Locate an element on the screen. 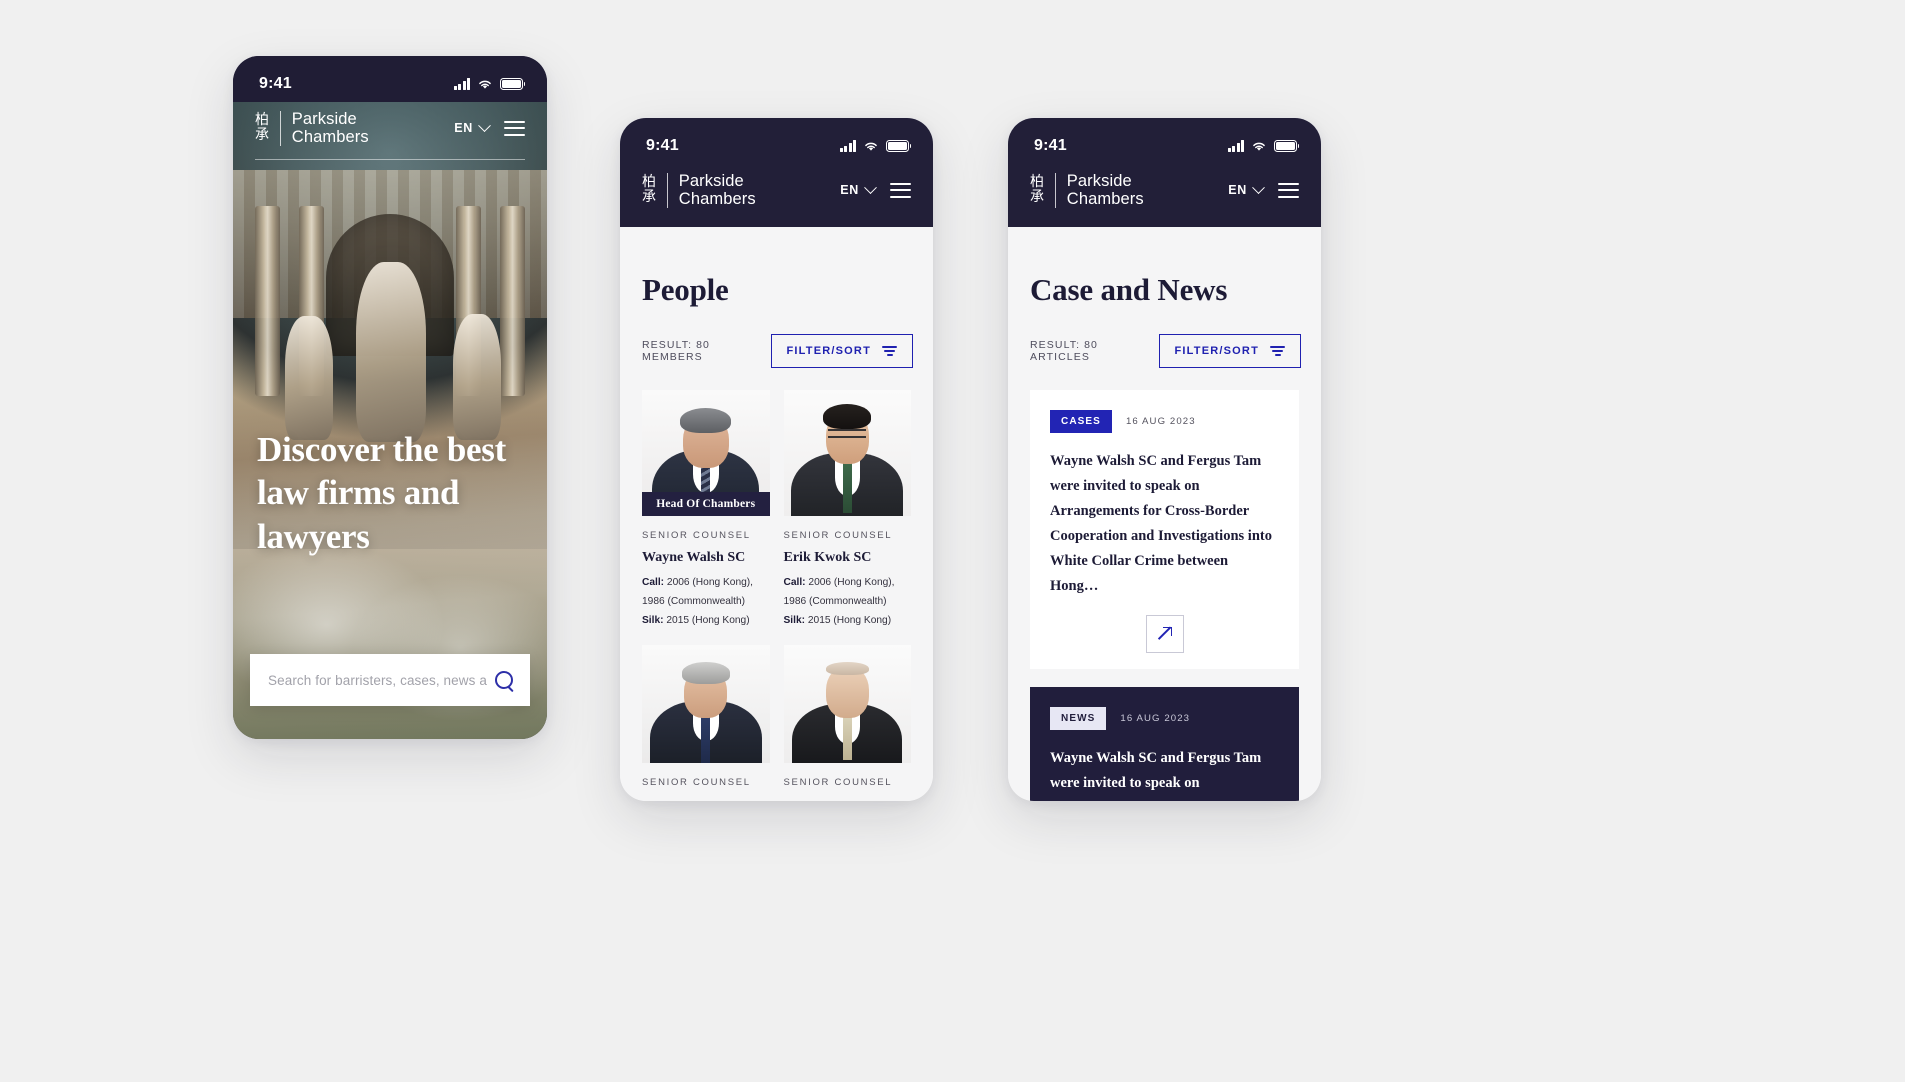  silk-value: 2015 (Hong Kong) is located at coordinates (708, 620).